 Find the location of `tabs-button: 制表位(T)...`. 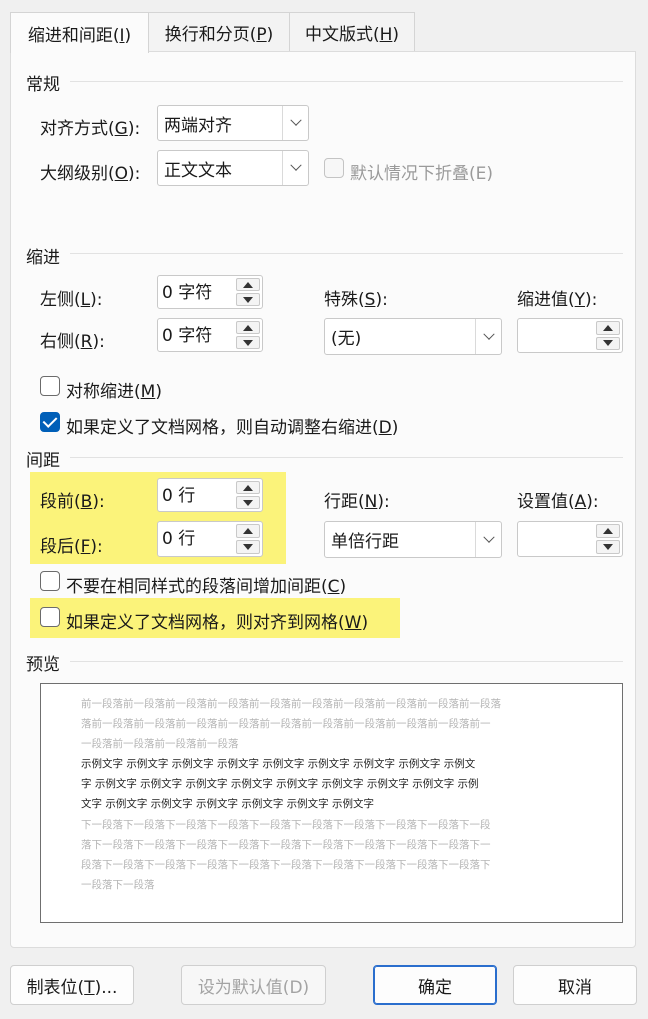

tabs-button: 制表位(T)... is located at coordinates (72, 985).